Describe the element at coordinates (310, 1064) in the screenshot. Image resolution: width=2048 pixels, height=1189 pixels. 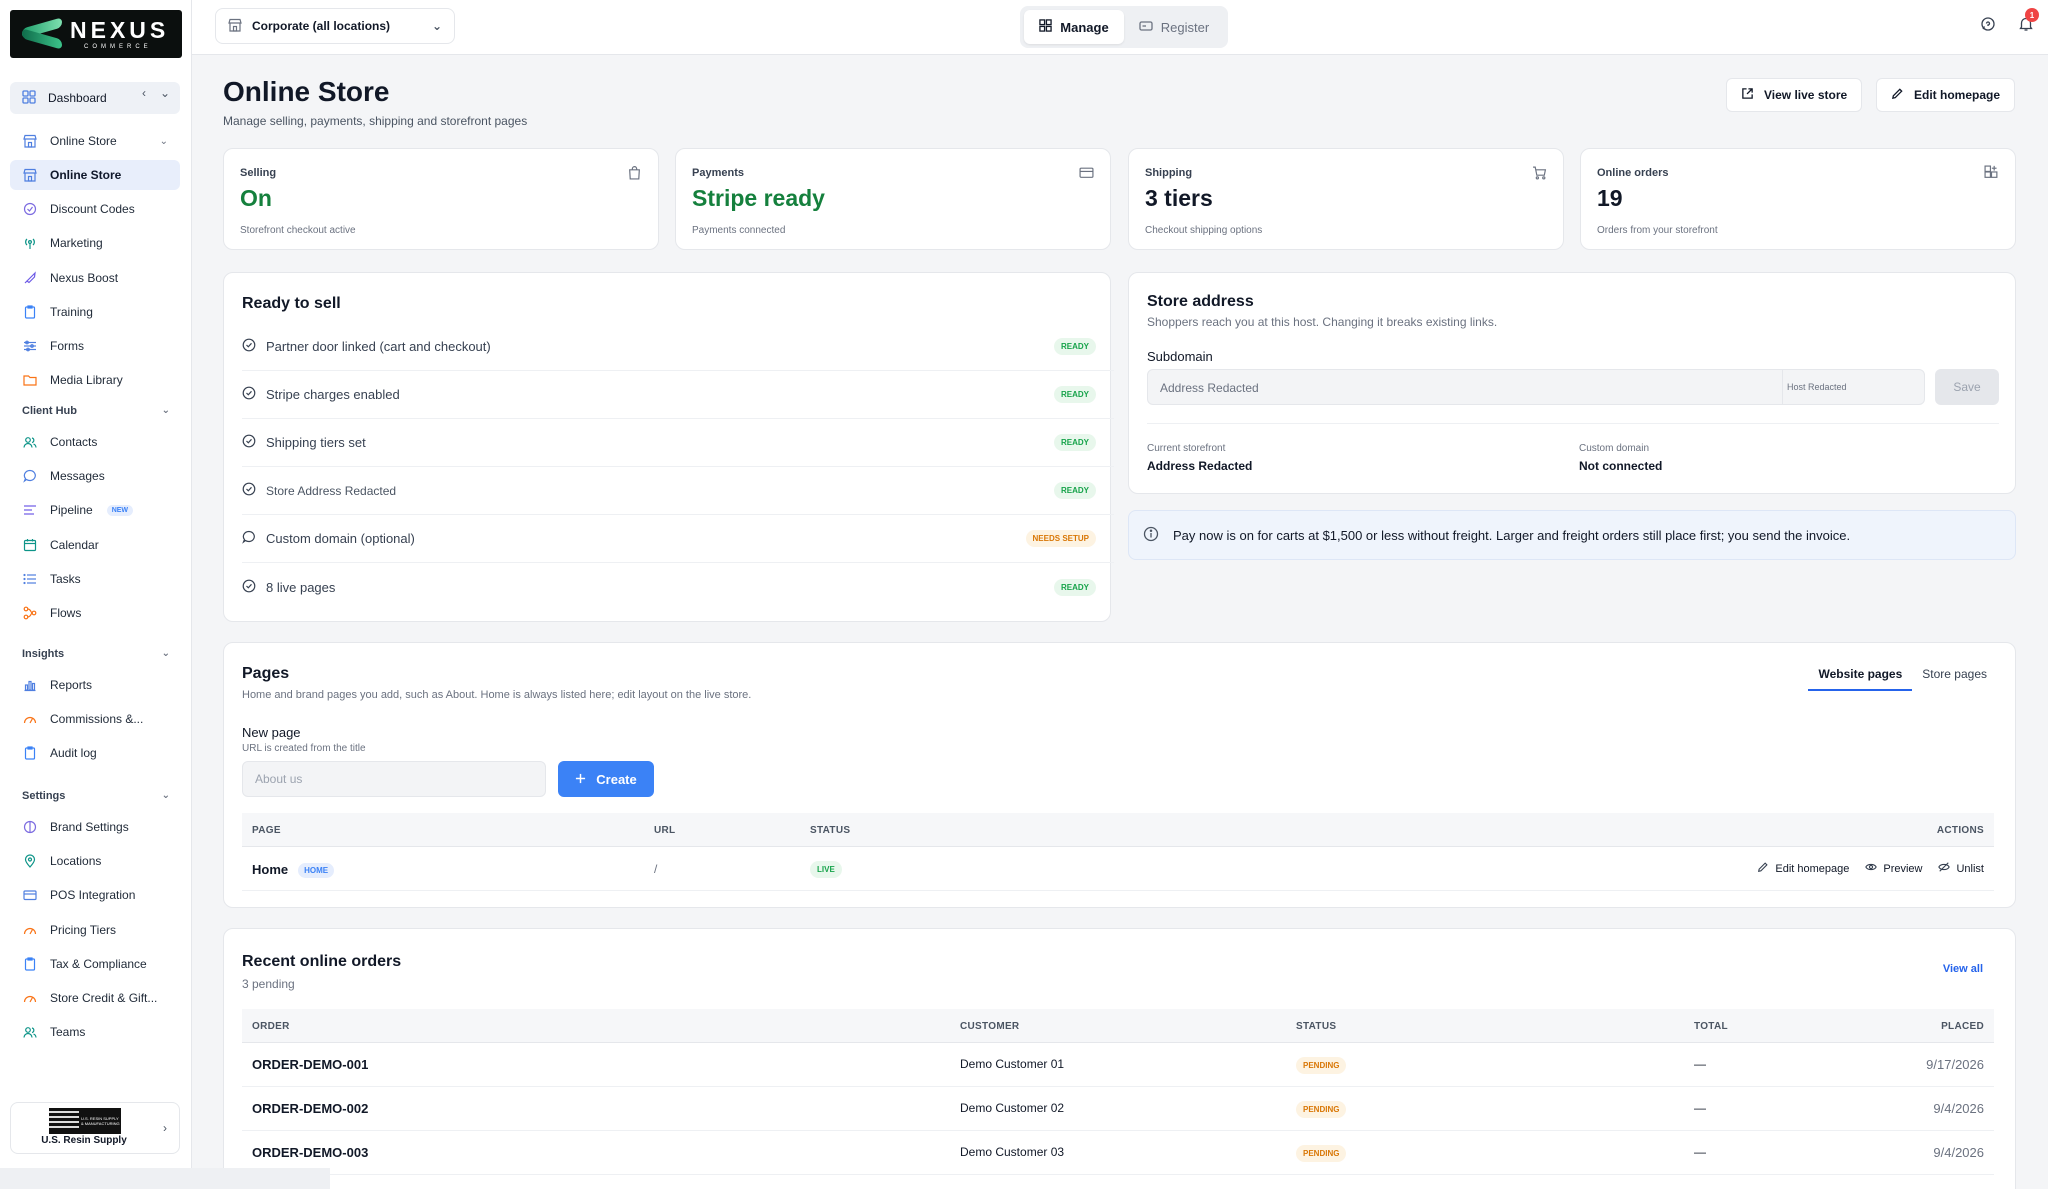
I see `order-id: ORDER-DEMO-001` at that location.